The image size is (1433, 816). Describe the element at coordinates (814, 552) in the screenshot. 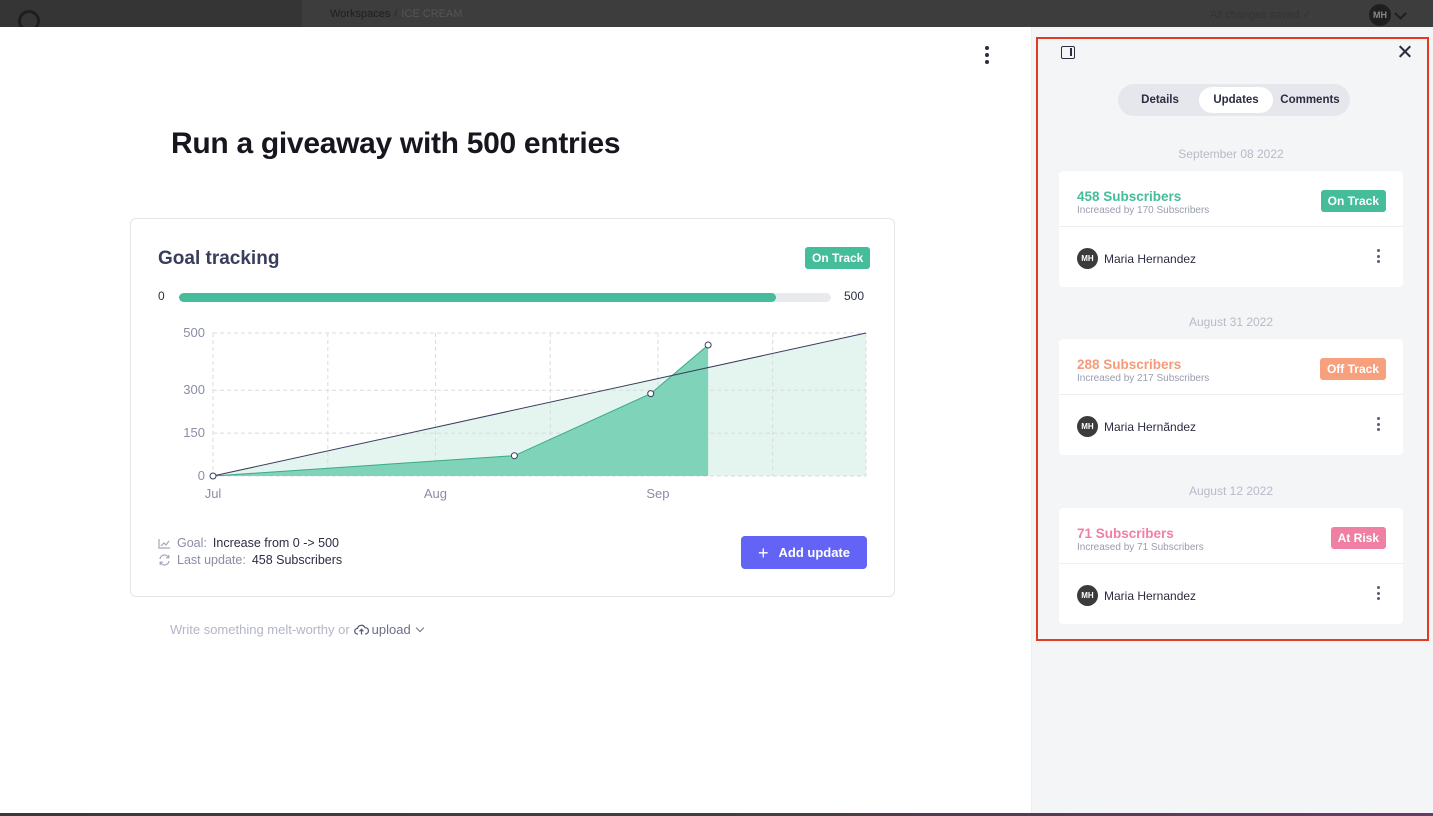

I see `add-update-label: Add update` at that location.